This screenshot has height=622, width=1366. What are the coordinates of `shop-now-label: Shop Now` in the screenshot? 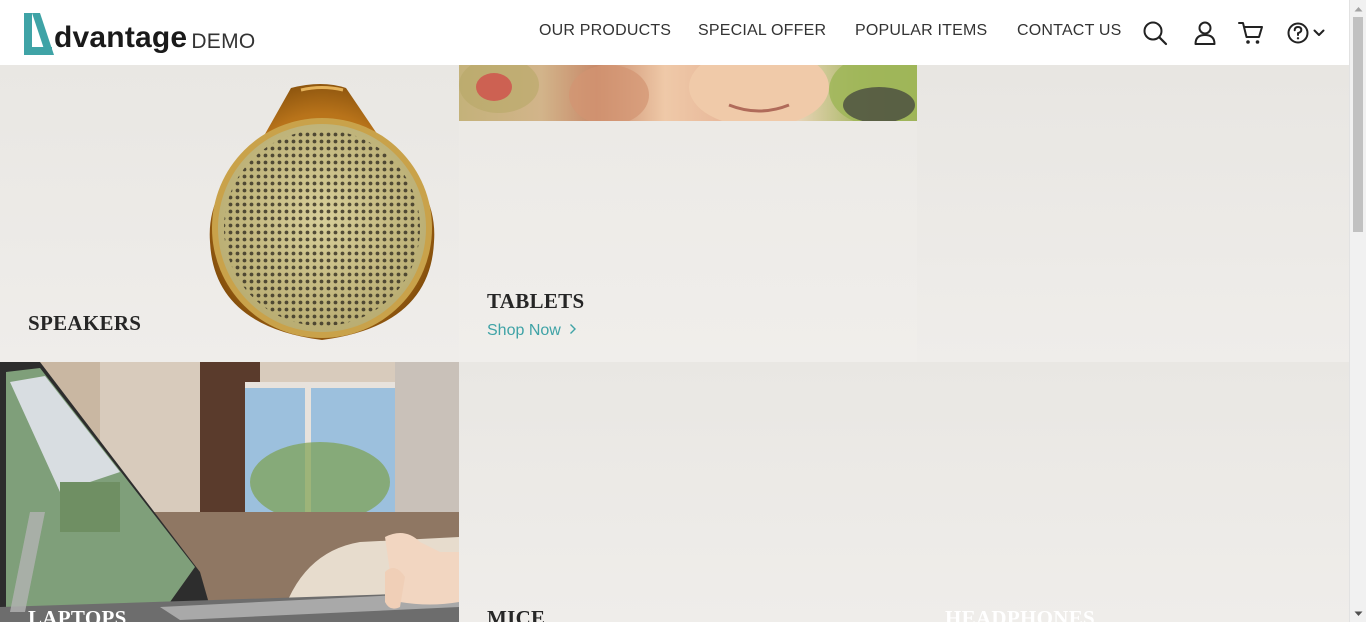 It's located at (524, 331).